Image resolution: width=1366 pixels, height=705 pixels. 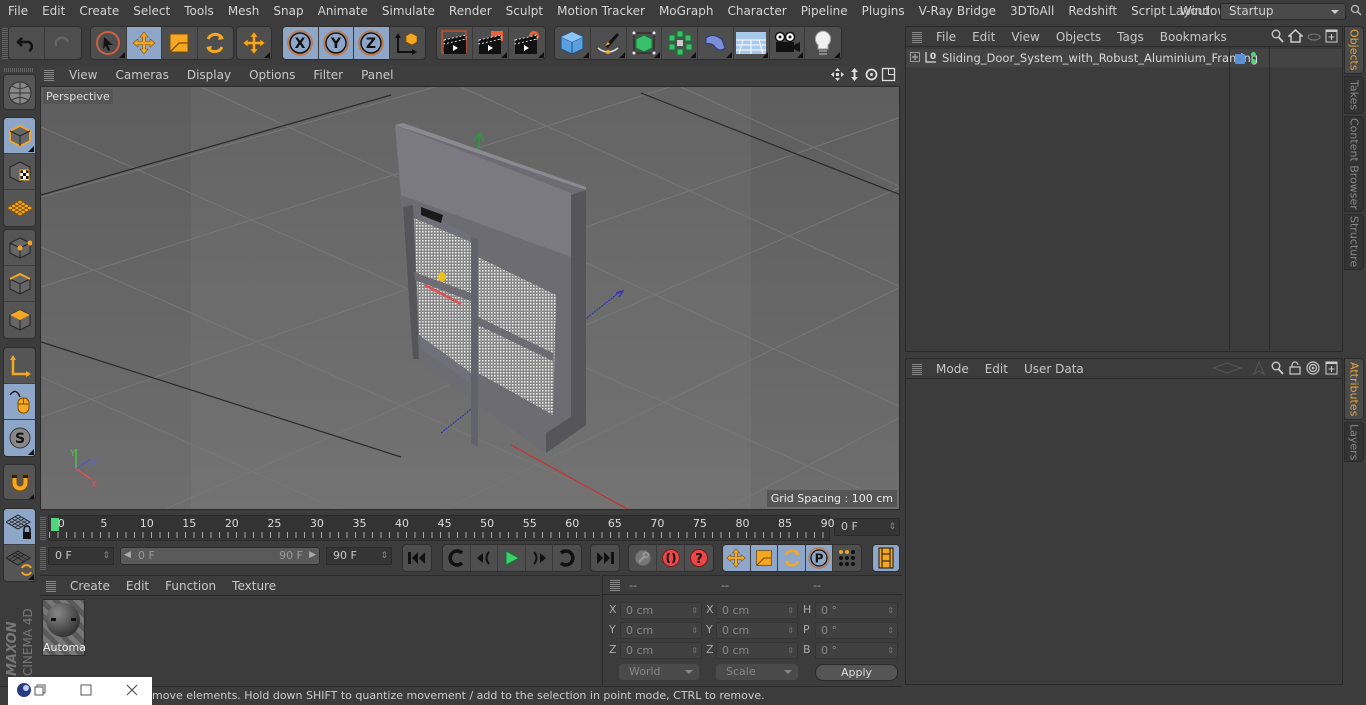 What do you see at coordinates (132, 691) in the screenshot?
I see `close-icon` at bounding box center [132, 691].